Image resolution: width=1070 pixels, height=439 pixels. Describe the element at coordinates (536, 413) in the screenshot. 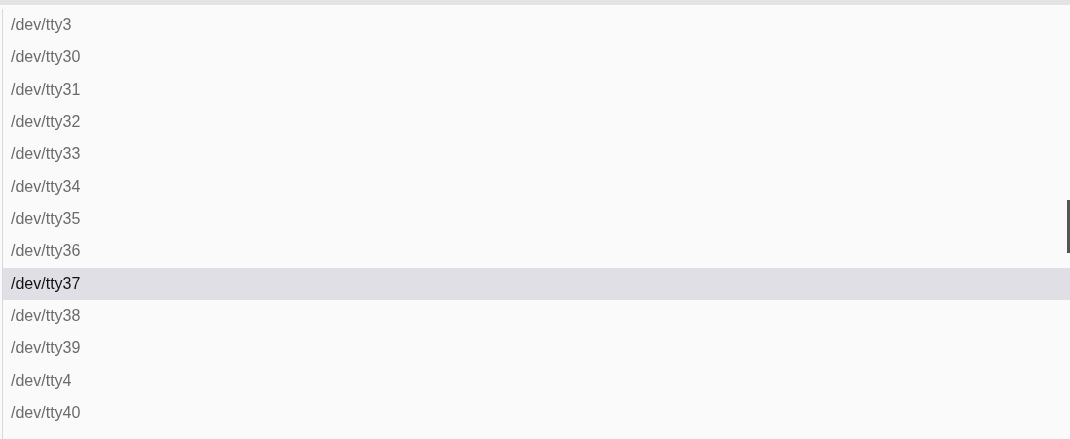

I see `list-item: /dev/tty40` at that location.